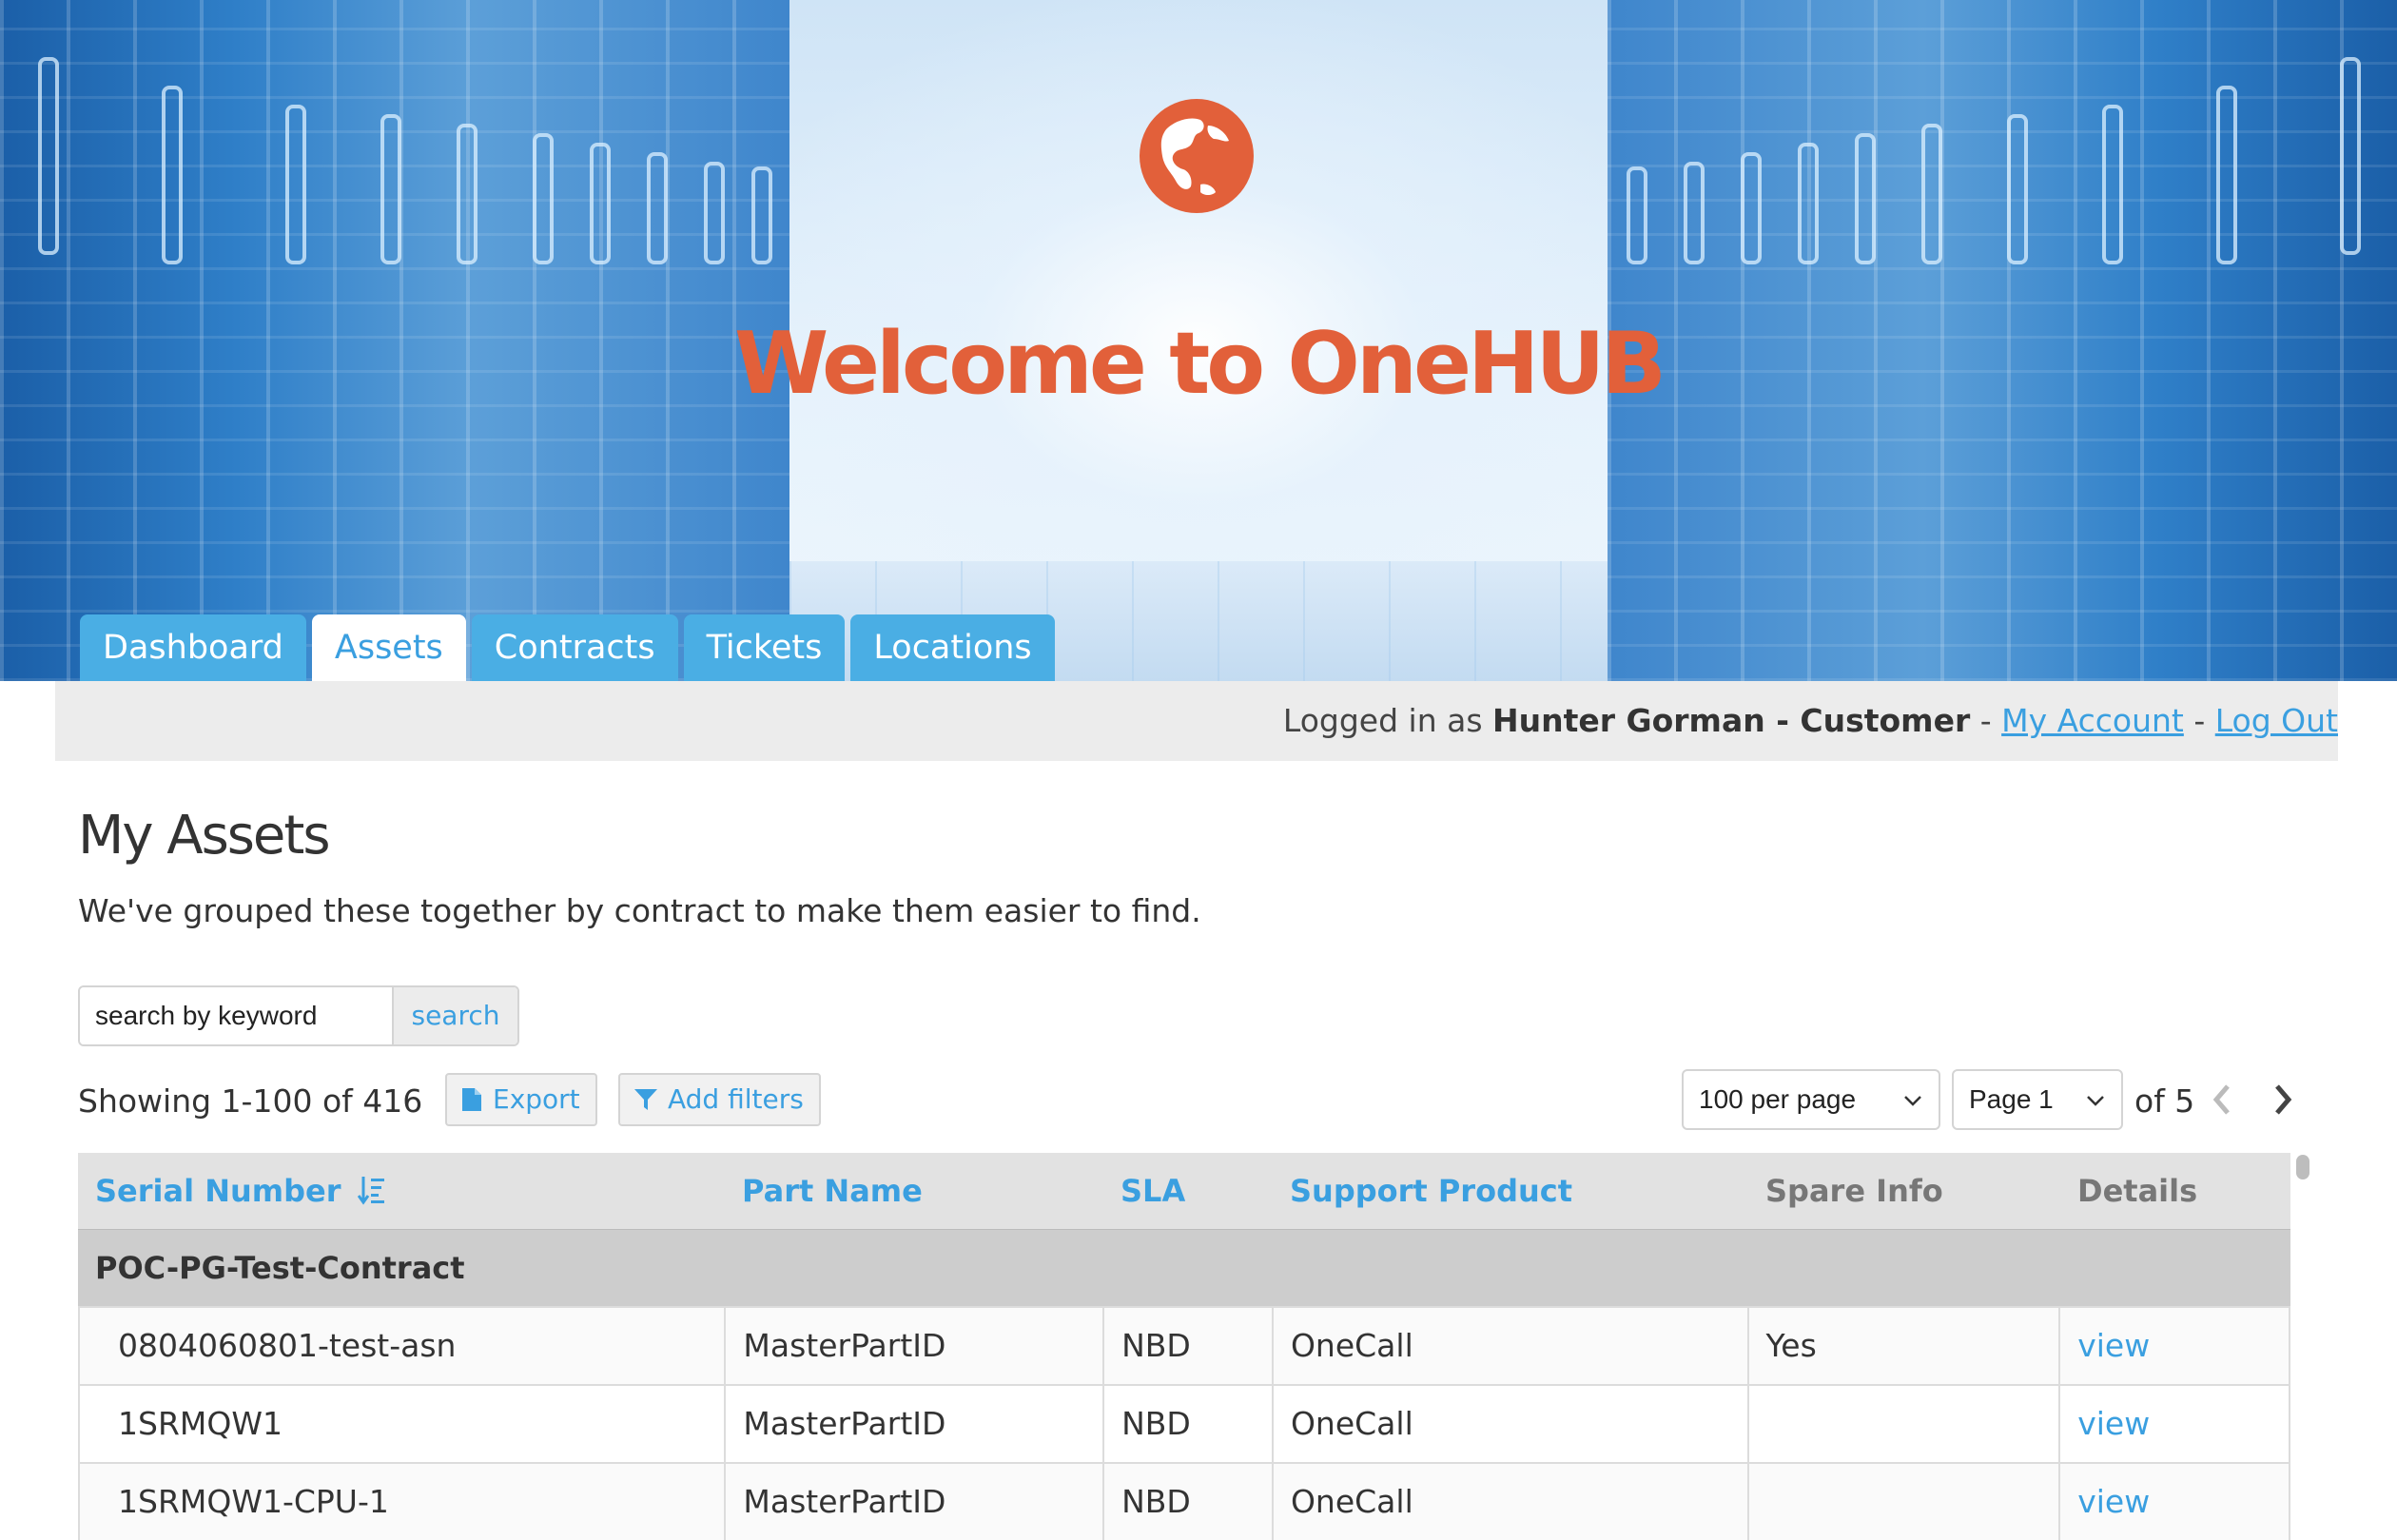 The image size is (2397, 1540). Describe the element at coordinates (401, 1346) in the screenshot. I see `cell-serial-number: 0804060801-test-asn` at that location.